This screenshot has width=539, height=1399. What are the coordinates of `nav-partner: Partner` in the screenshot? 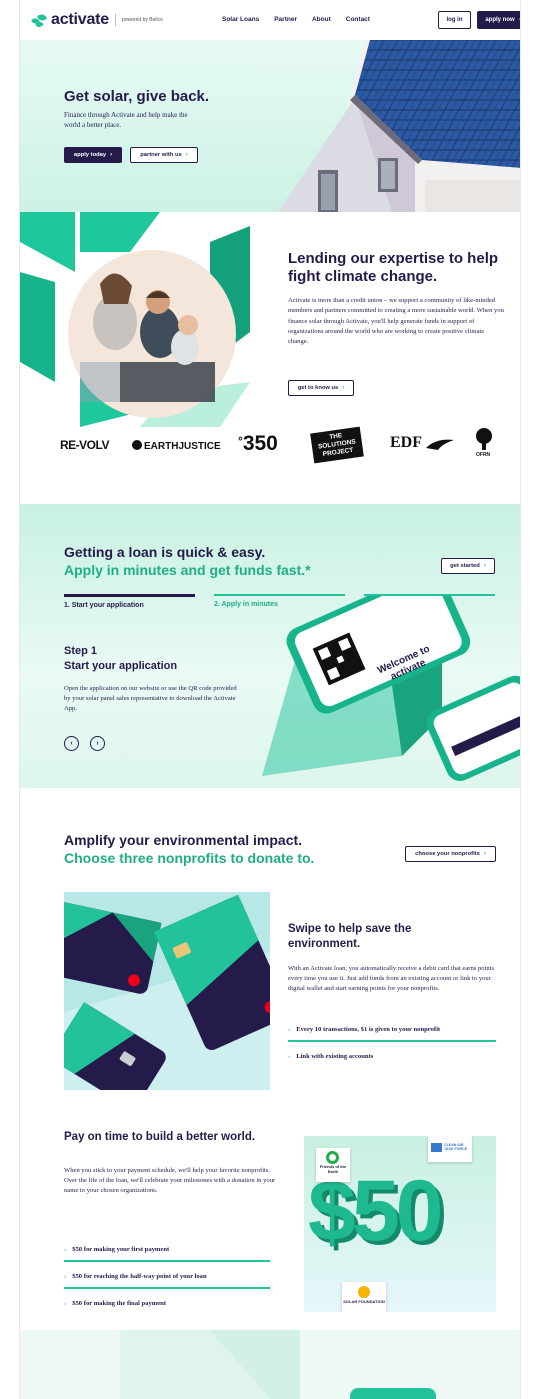 It's located at (285, 19).